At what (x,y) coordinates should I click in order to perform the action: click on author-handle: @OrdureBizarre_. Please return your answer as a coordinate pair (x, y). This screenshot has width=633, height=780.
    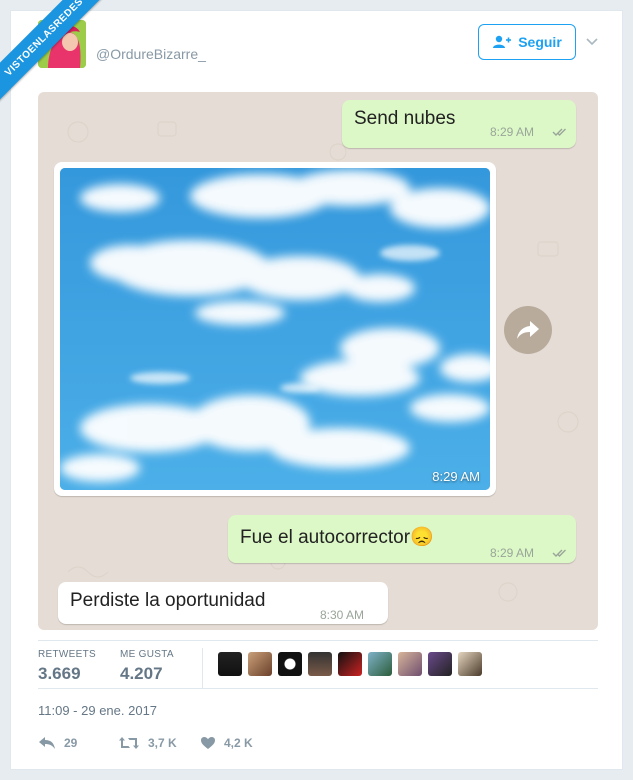
    Looking at the image, I should click on (151, 54).